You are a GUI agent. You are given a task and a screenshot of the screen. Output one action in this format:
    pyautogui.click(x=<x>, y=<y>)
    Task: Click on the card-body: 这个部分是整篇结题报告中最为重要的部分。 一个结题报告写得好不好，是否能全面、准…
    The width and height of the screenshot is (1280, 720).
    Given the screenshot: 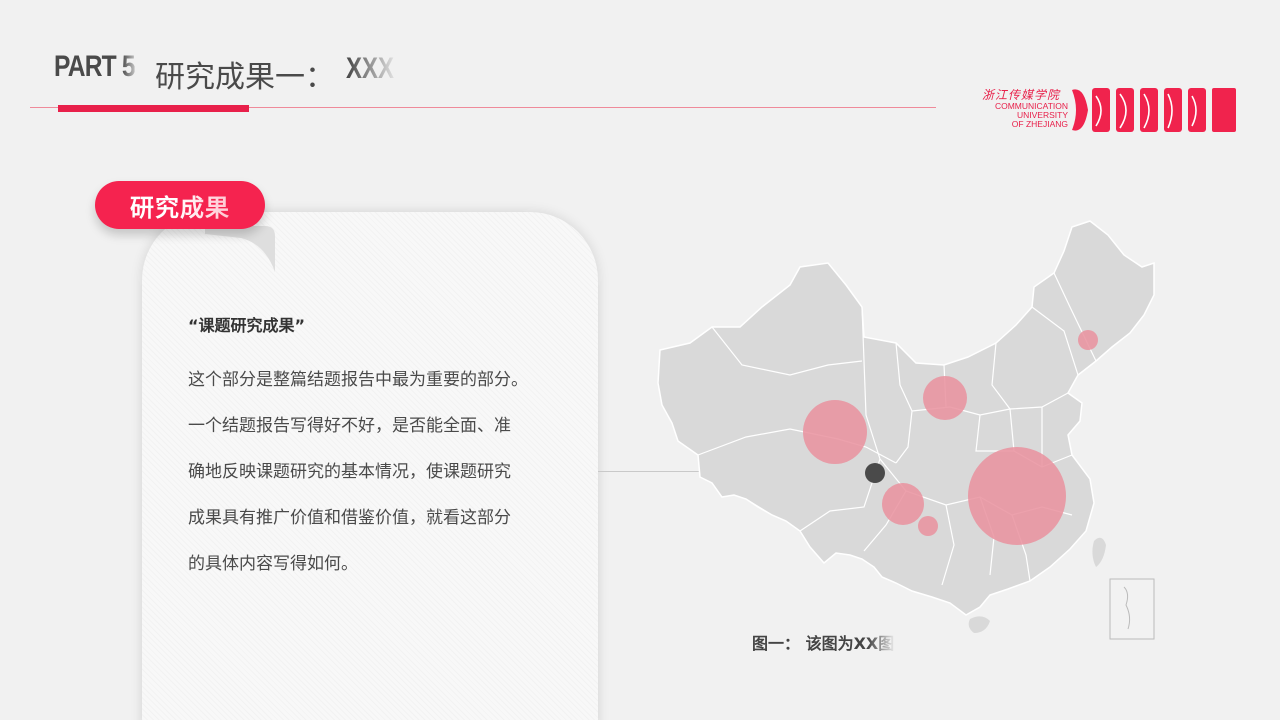 What is the action you would take?
    pyautogui.click(x=383, y=472)
    